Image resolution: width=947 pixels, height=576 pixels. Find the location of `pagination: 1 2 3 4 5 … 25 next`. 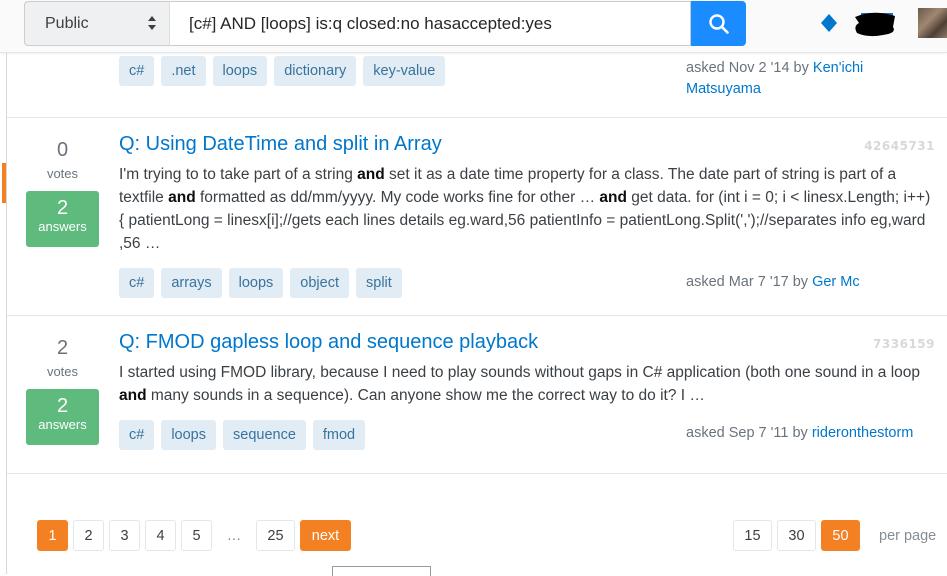

pagination: 1 2 3 4 5 … 25 next is located at coordinates (194, 535).